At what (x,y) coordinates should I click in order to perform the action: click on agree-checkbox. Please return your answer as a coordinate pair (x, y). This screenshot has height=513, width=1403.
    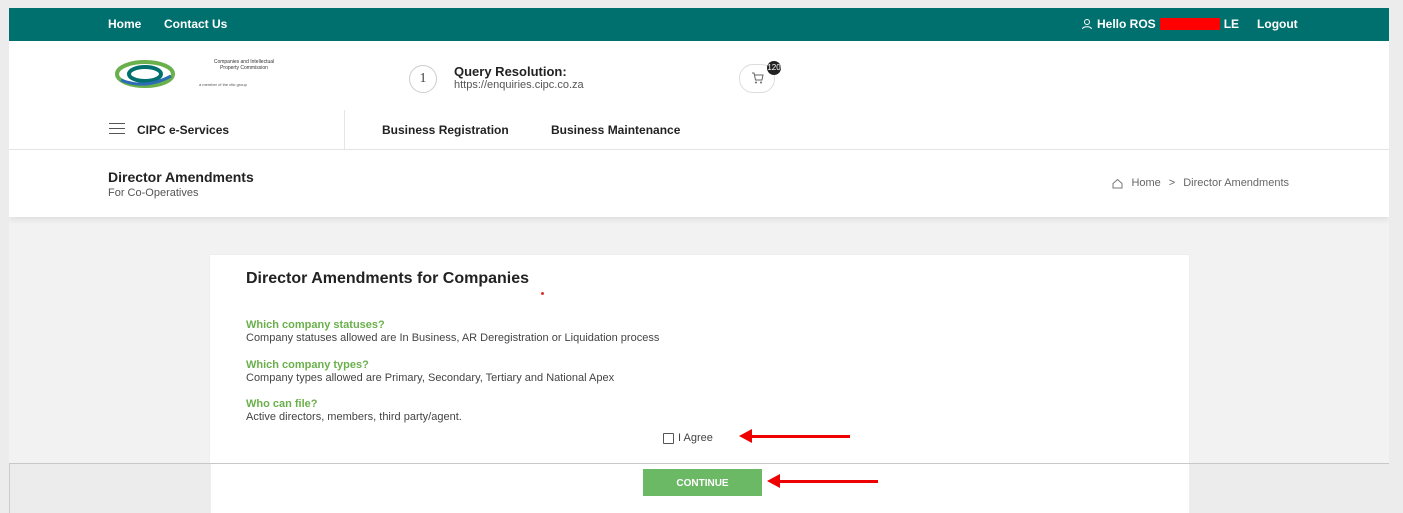
    Looking at the image, I should click on (668, 438).